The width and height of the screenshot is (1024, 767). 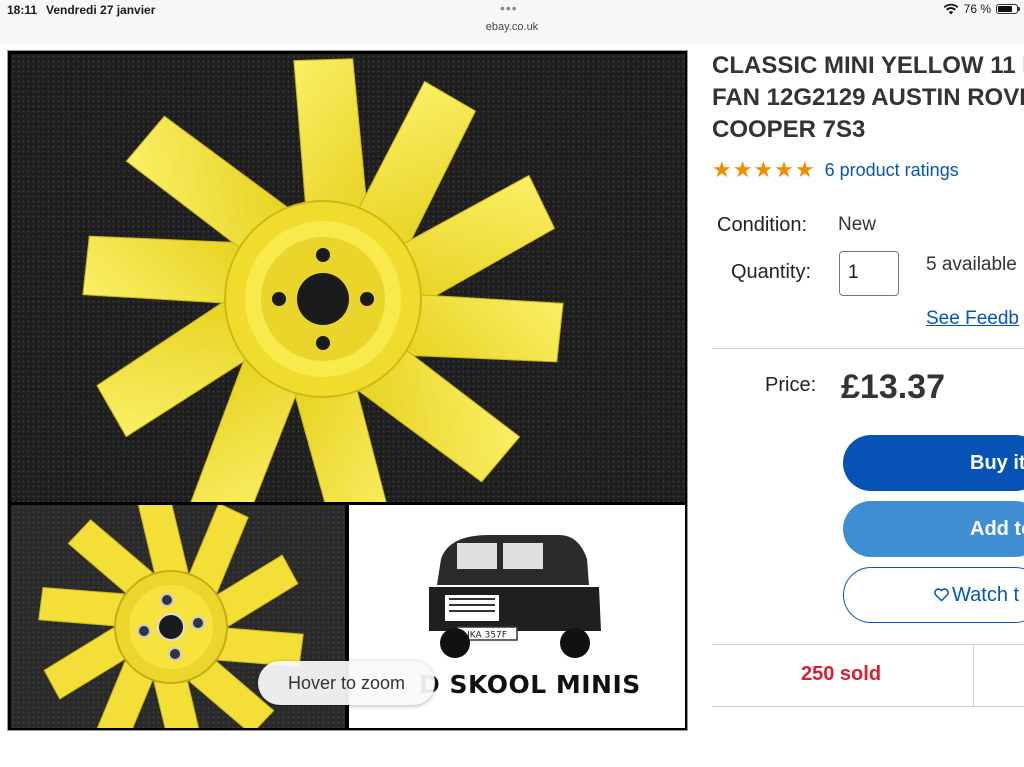 I want to click on condition-label: Condition:, so click(x=762, y=225).